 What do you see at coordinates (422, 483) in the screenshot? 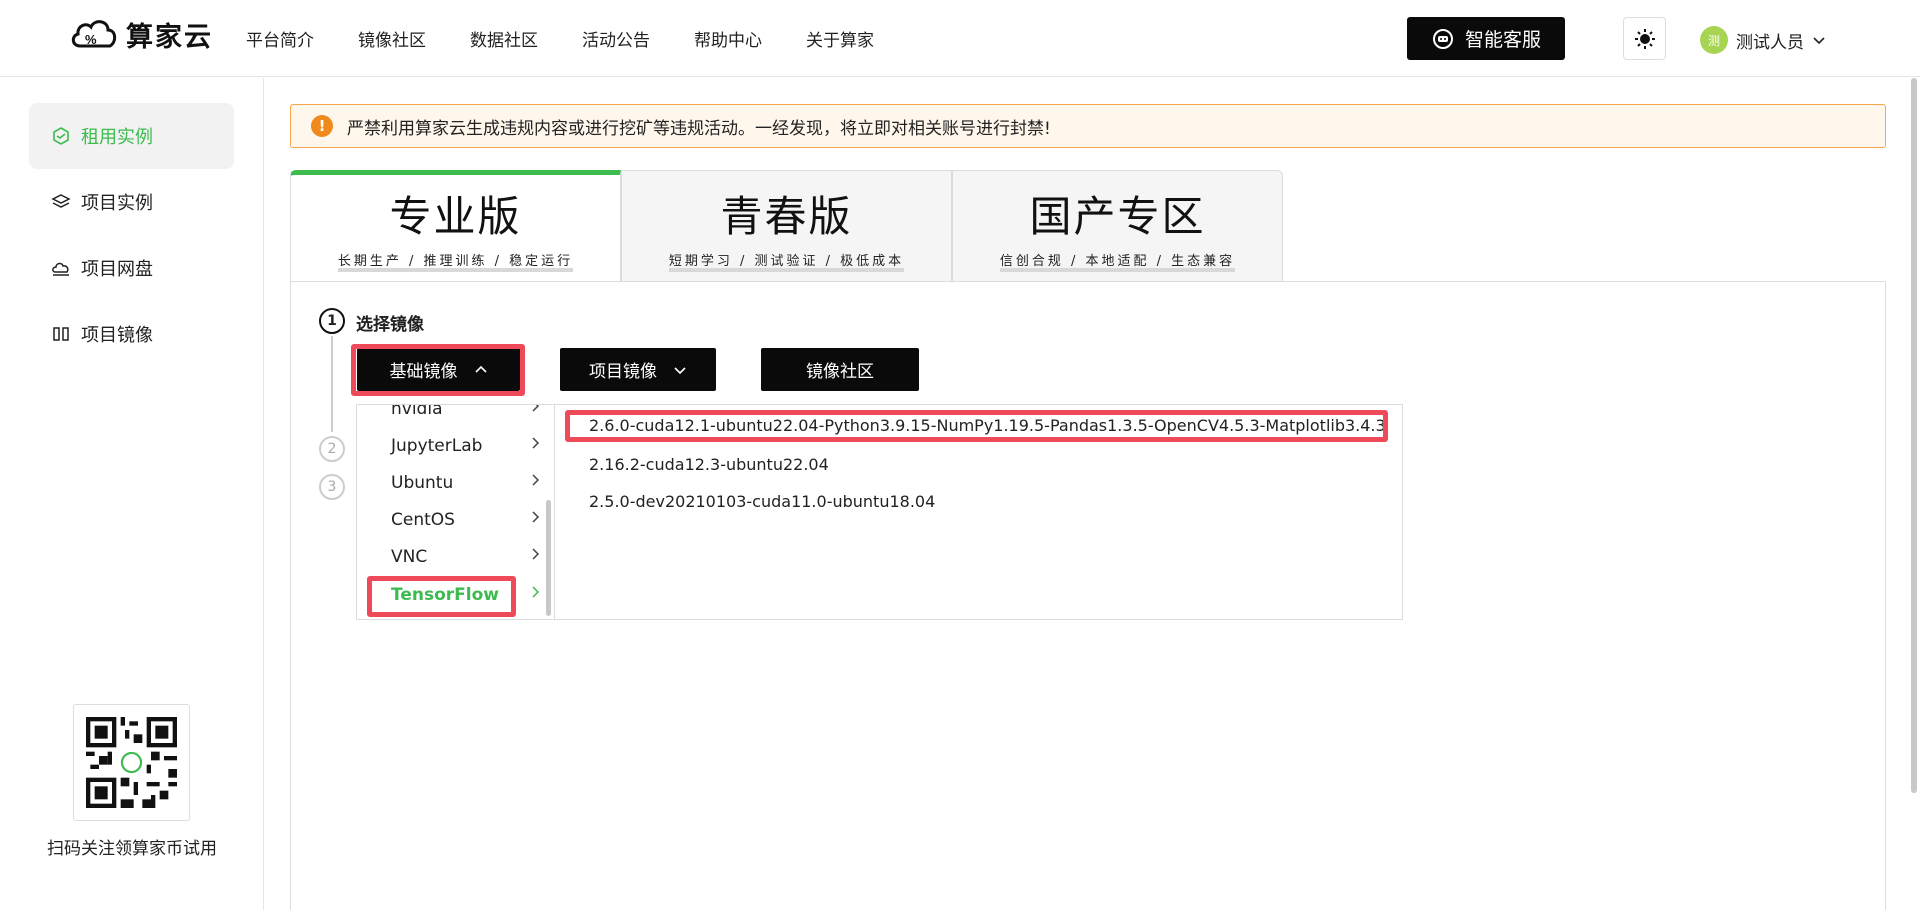
I see `category-label: Ubuntu` at bounding box center [422, 483].